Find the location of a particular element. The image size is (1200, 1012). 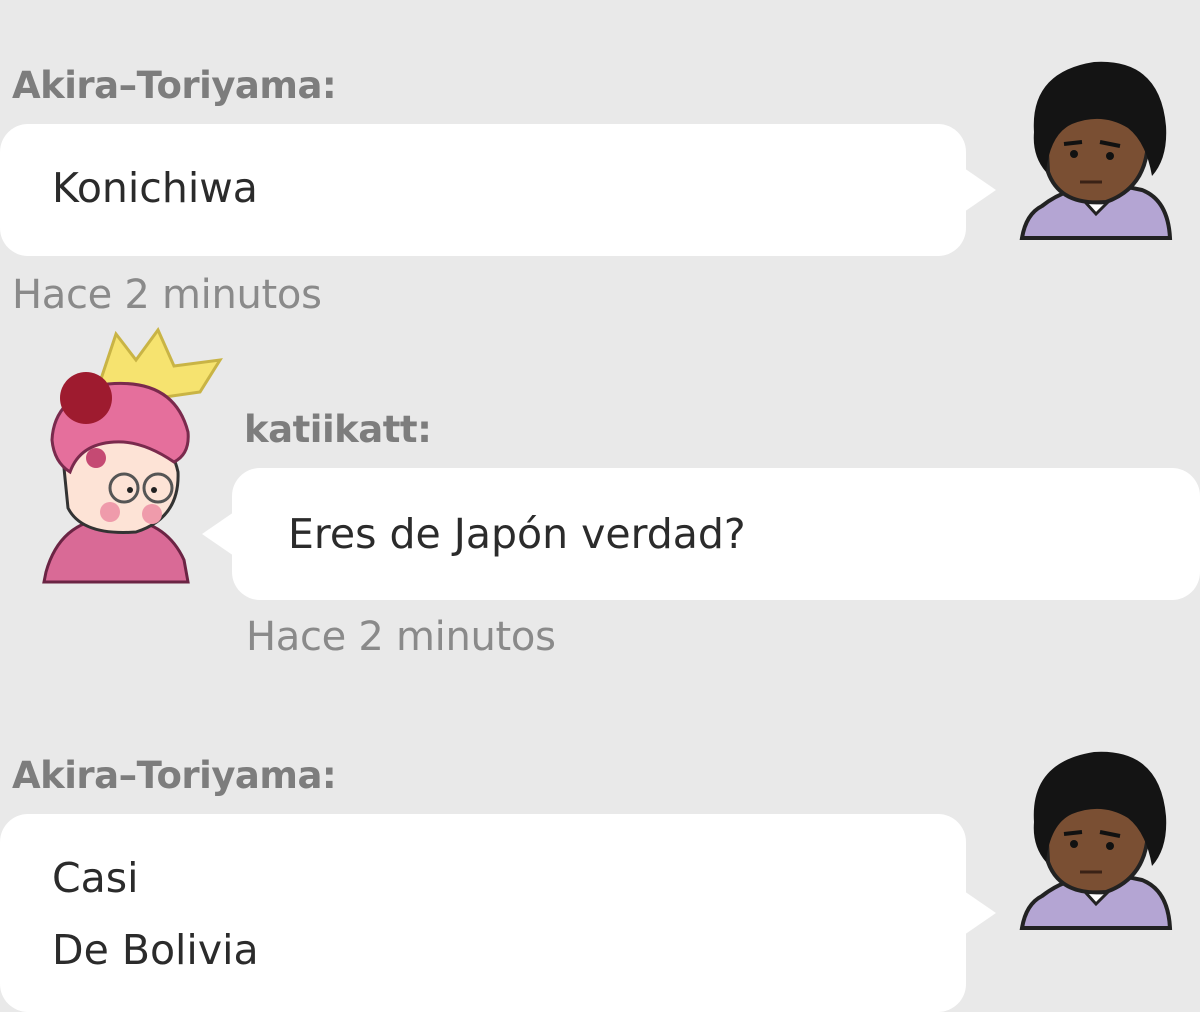

message-text: Casi is located at coordinates (95, 878).